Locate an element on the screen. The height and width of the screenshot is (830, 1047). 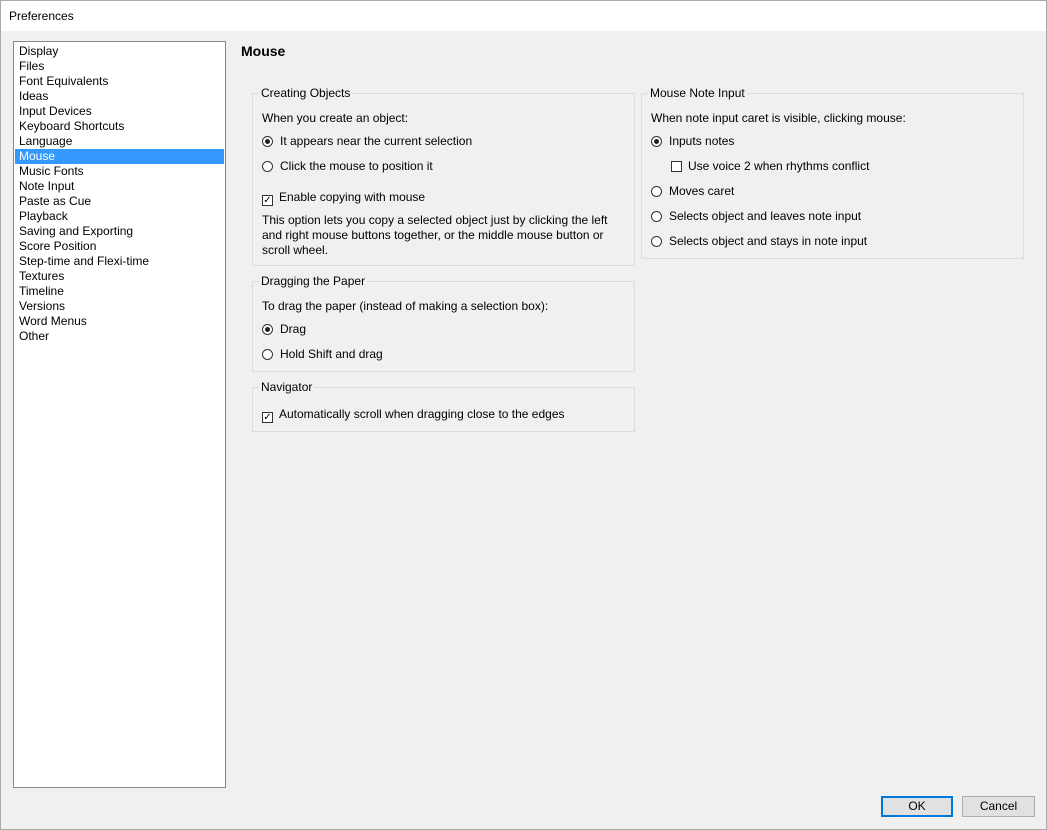
mouse-note-input-legend: Mouse Note Input is located at coordinates (697, 93).